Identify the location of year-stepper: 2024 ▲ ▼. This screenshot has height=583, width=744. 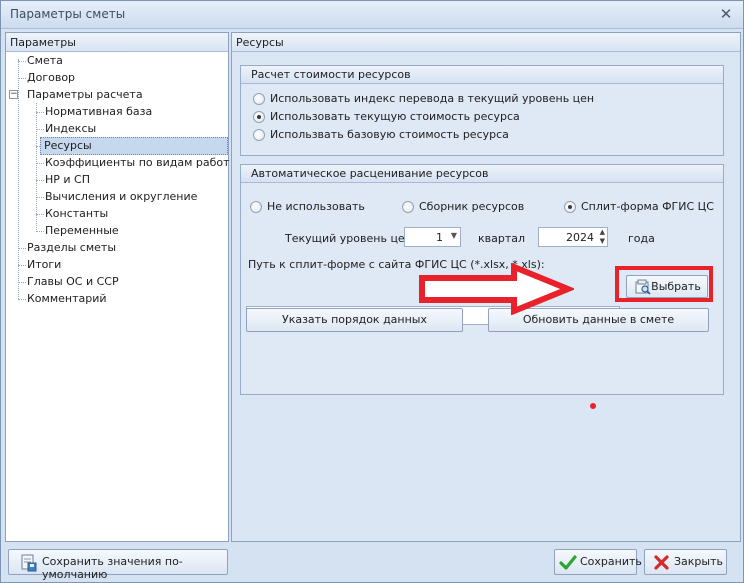
(573, 237).